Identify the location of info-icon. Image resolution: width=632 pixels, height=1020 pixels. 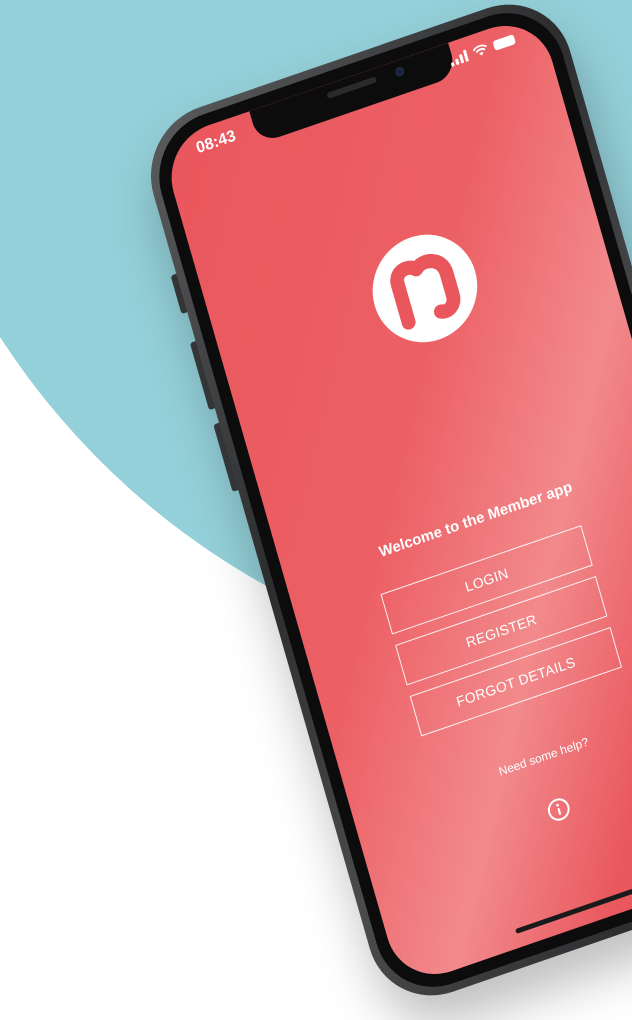
(558, 809).